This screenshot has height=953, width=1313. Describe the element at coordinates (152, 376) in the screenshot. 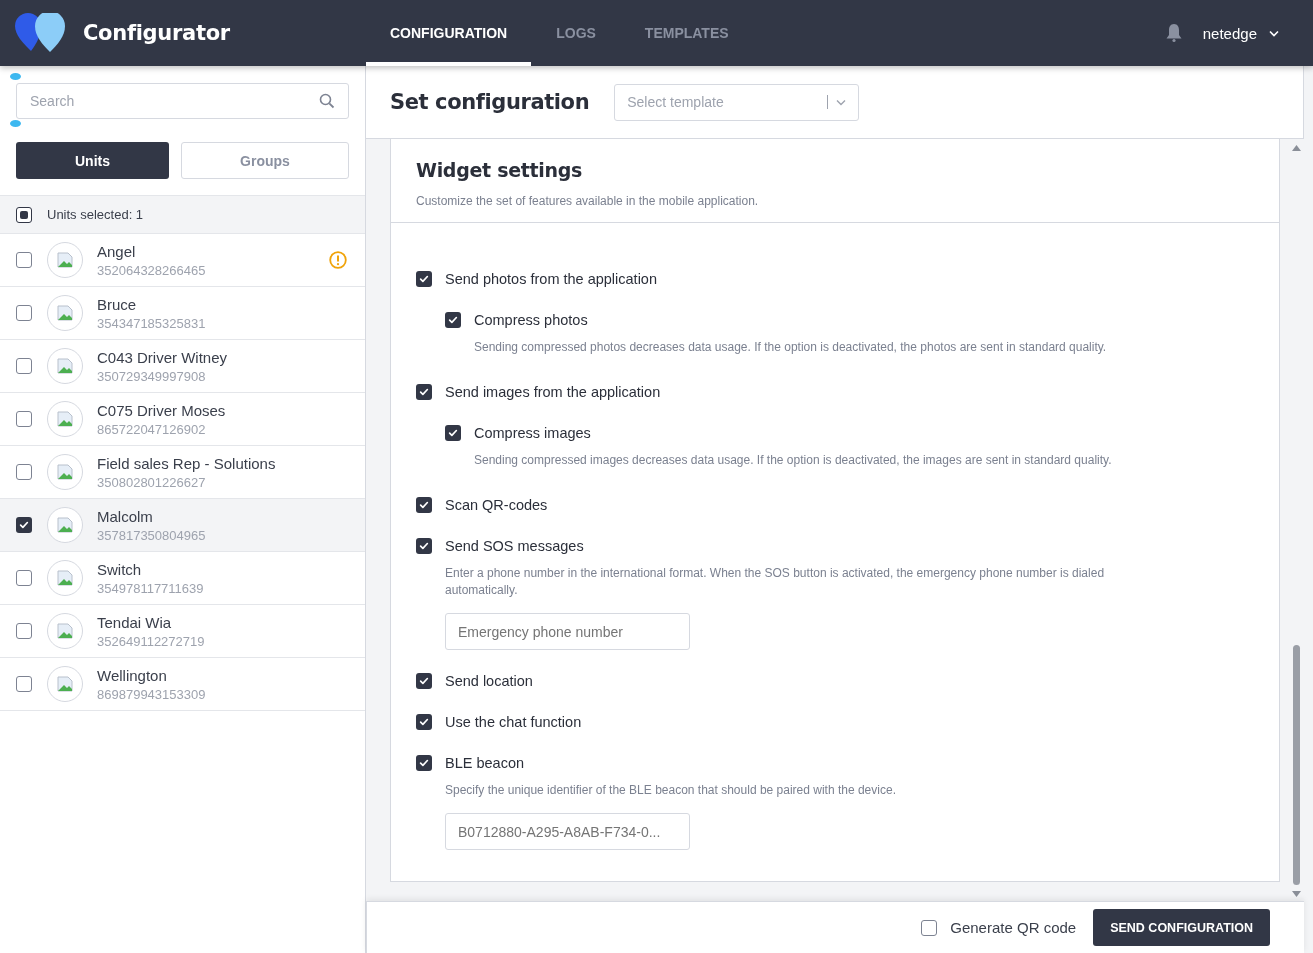

I see `unit-id: 350729349997908` at that location.